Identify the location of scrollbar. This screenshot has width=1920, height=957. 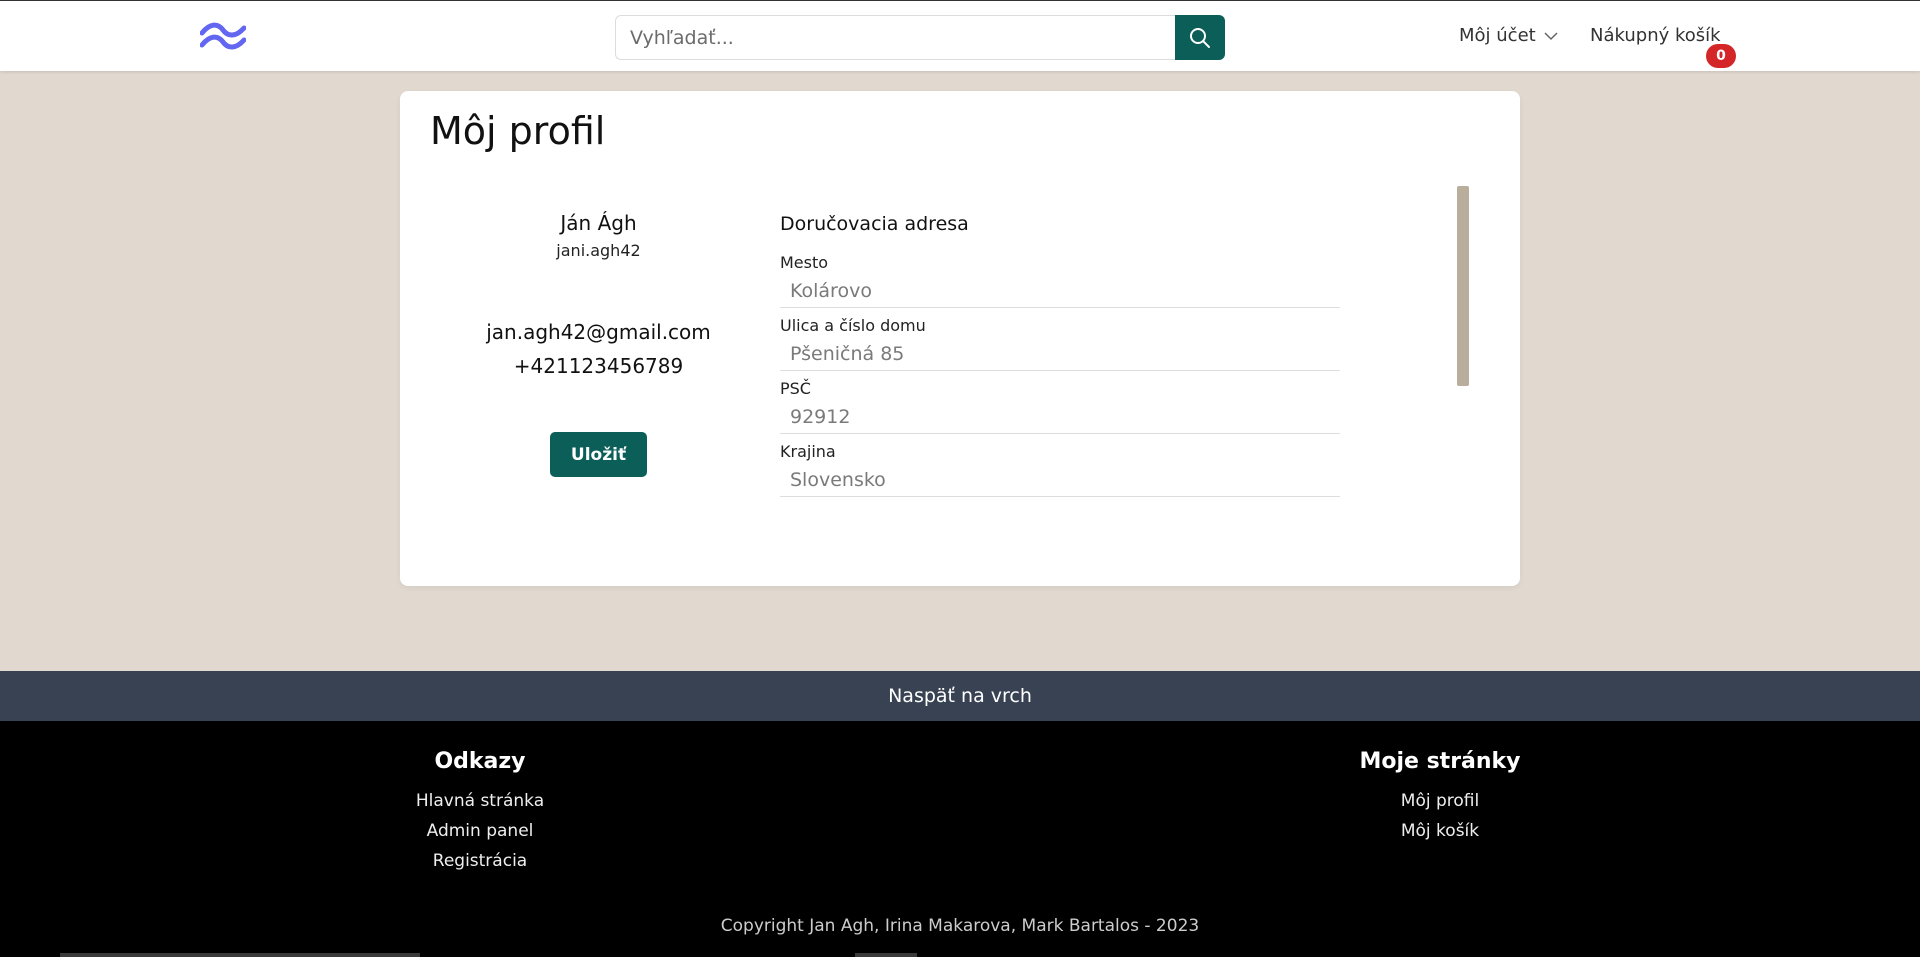
(1463, 286).